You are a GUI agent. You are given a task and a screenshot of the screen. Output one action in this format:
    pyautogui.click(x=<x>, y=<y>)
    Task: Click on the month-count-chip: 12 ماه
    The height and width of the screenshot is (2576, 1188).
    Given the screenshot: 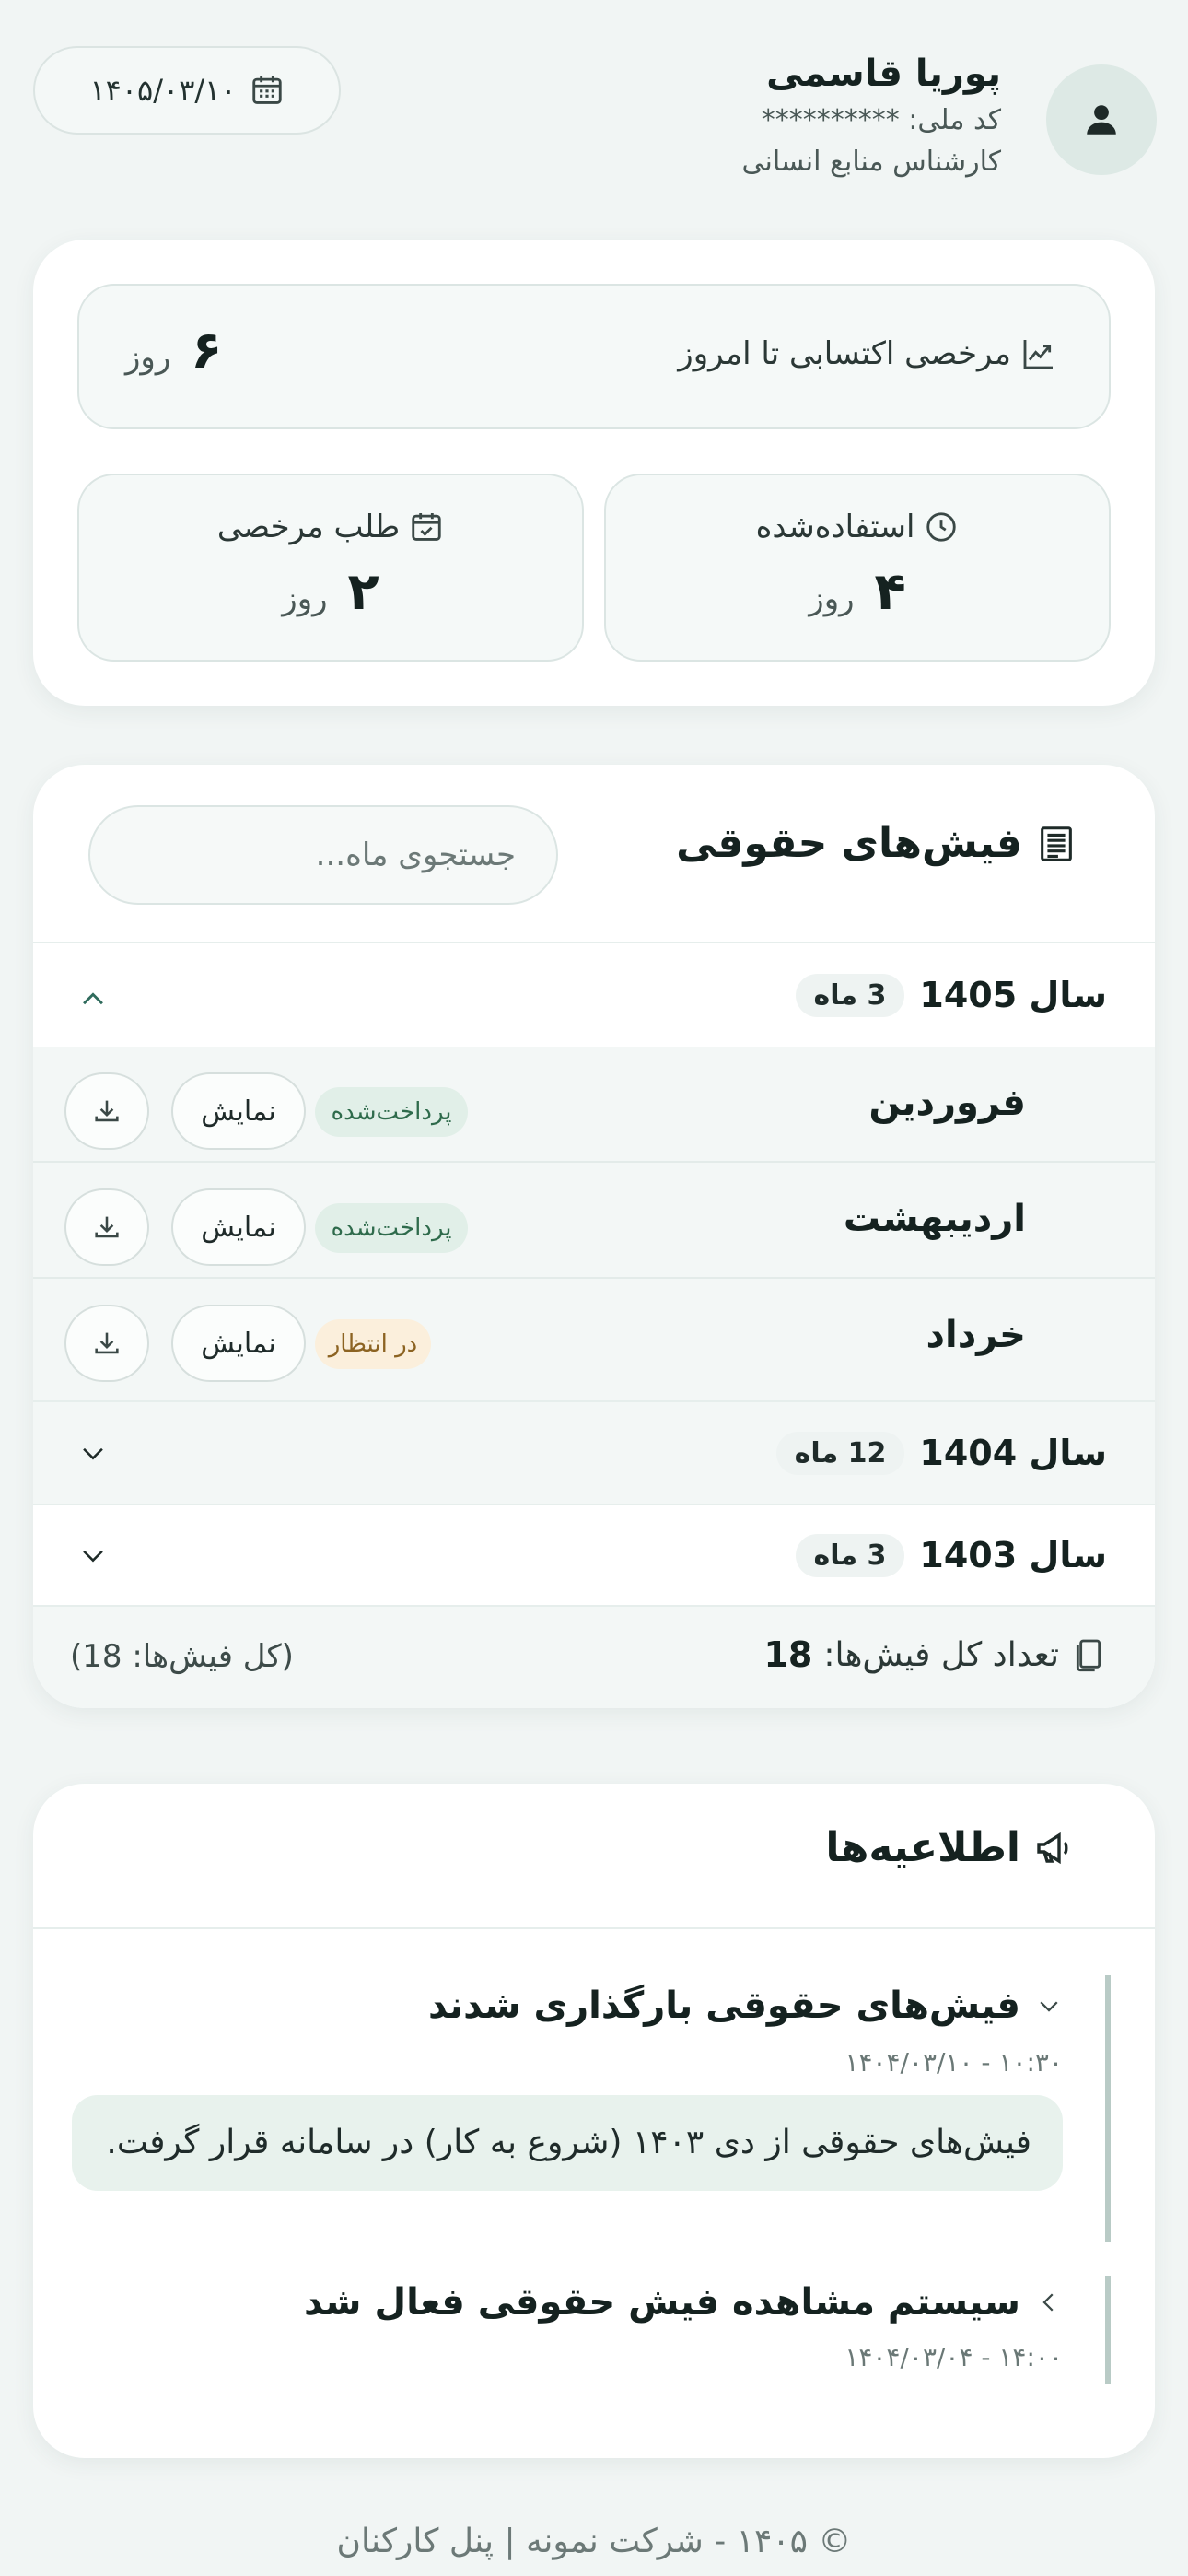 What is the action you would take?
    pyautogui.click(x=840, y=1453)
    